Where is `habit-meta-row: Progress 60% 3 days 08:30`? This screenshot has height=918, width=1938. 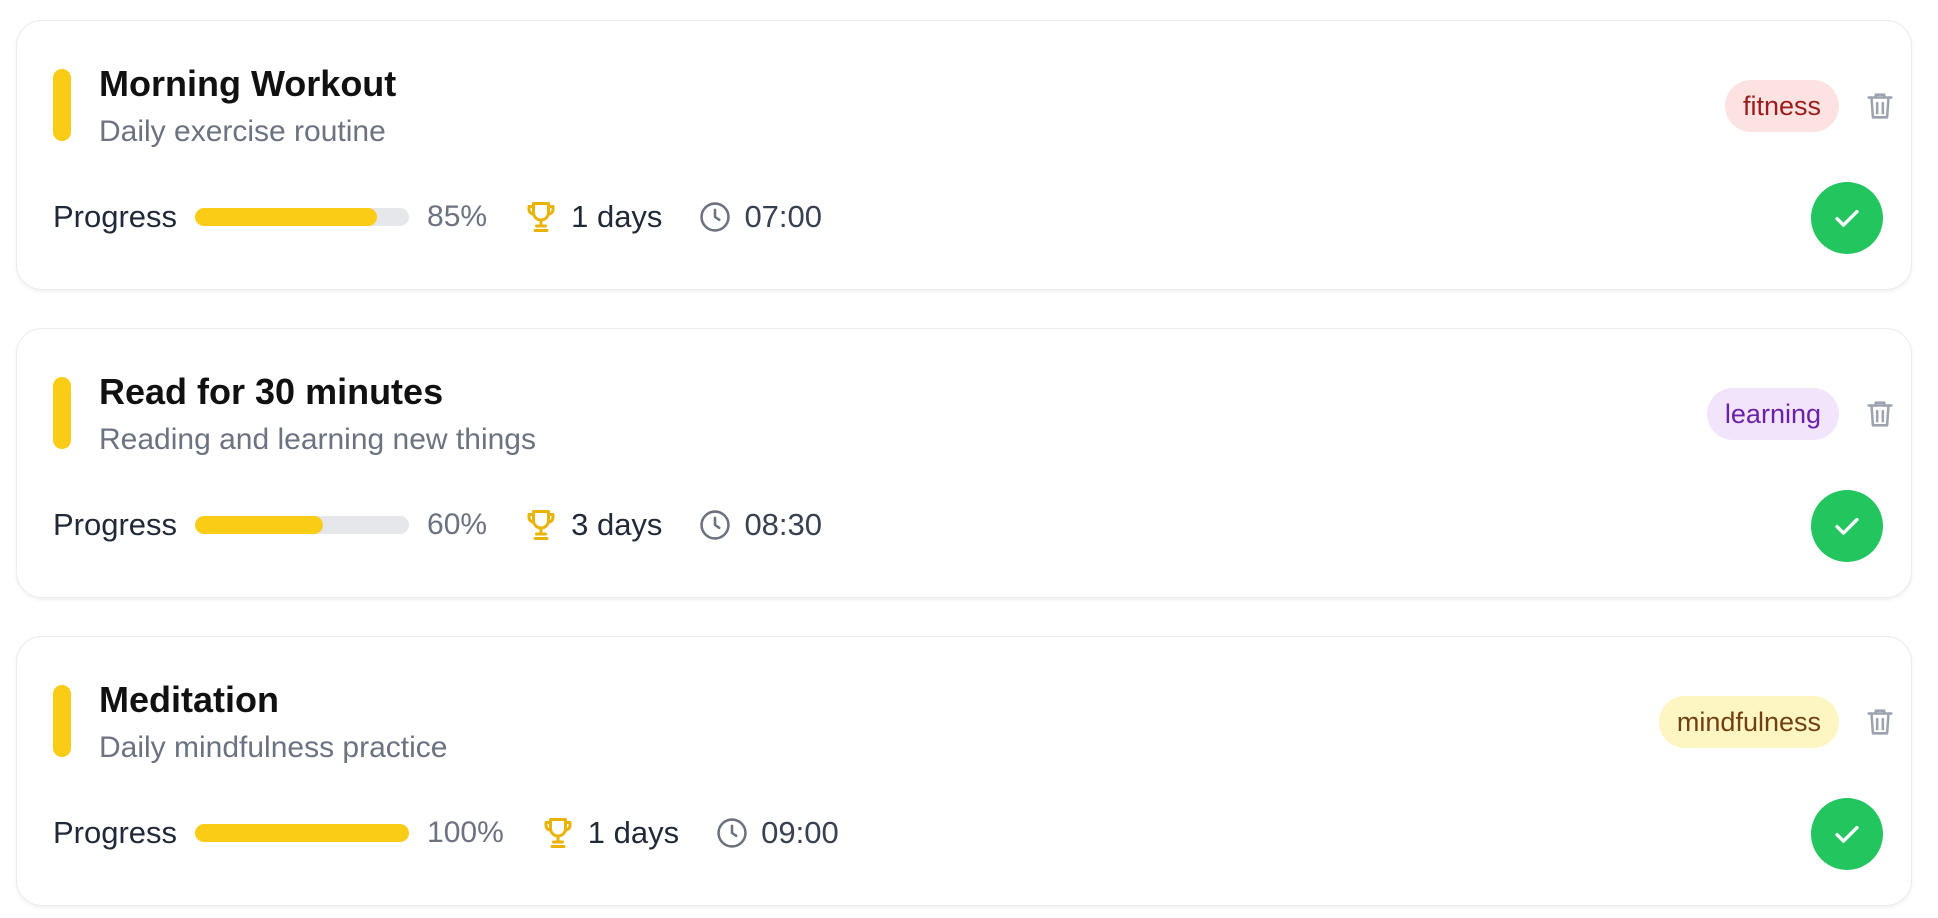
habit-meta-row: Progress 60% 3 days 08:30 is located at coordinates (437, 525).